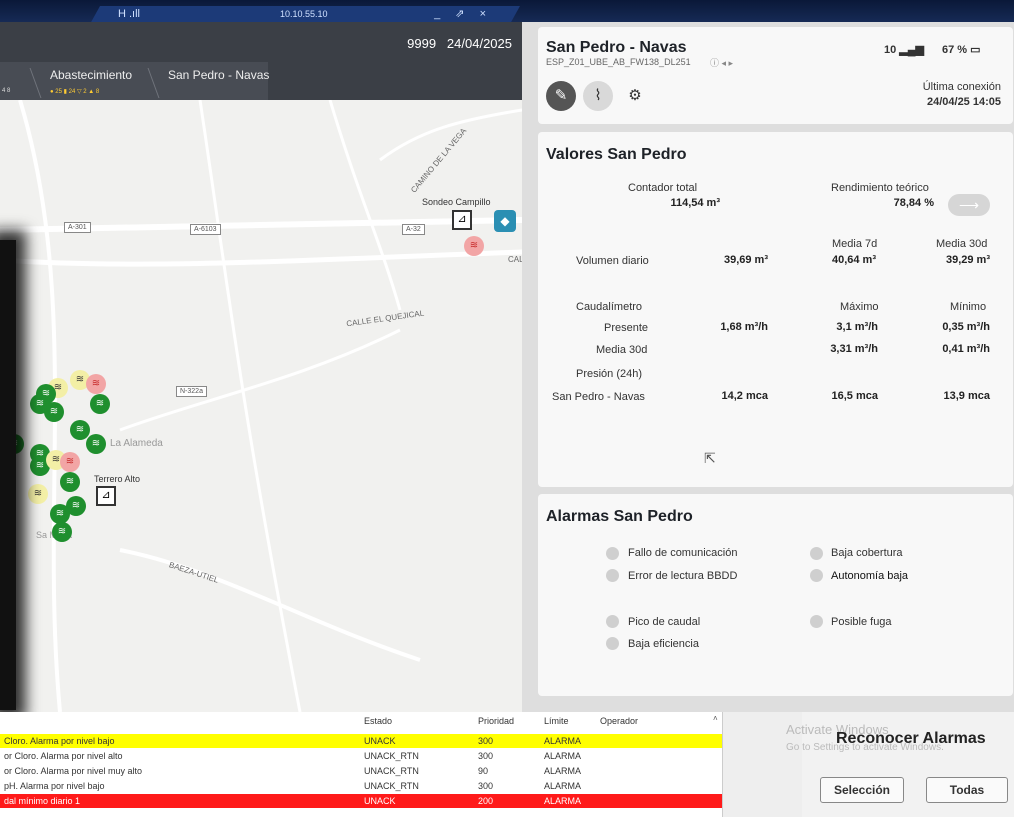 The height and width of the screenshot is (817, 1014). What do you see at coordinates (556, 721) in the screenshot?
I see `col-header-limite: Límite` at bounding box center [556, 721].